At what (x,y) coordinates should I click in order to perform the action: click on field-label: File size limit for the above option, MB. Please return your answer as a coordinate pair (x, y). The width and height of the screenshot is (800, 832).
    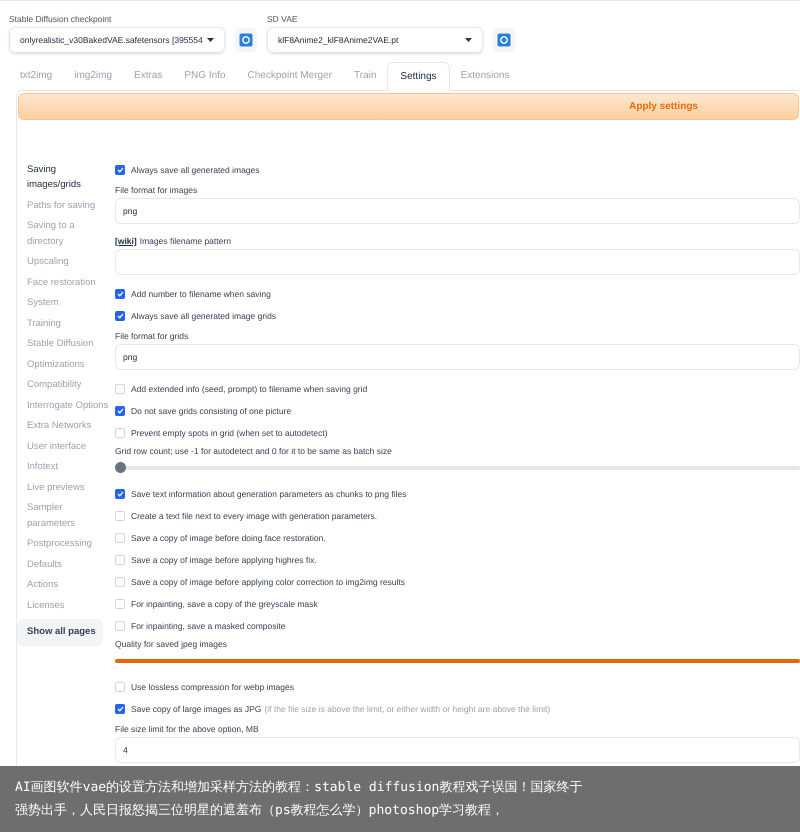
    Looking at the image, I should click on (187, 729).